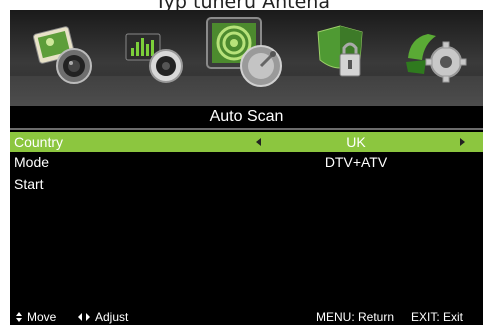  I want to click on country-row: Country UK, so click(246, 142).